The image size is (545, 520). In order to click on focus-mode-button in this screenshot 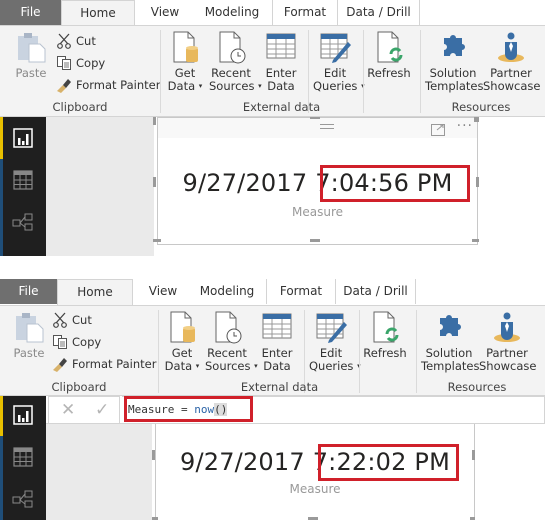, I will do `click(438, 128)`.